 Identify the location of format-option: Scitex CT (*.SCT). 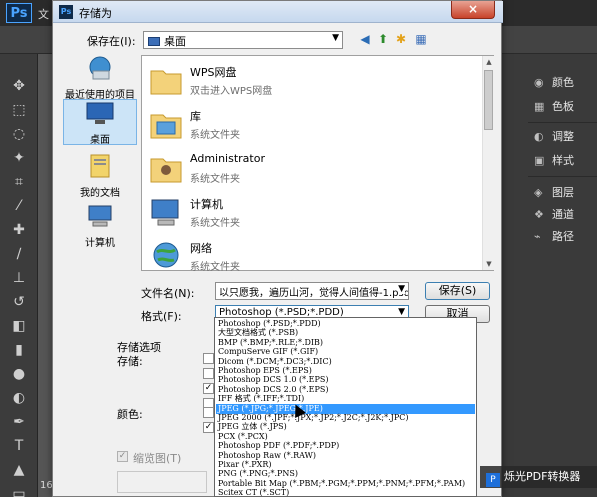
(345, 492).